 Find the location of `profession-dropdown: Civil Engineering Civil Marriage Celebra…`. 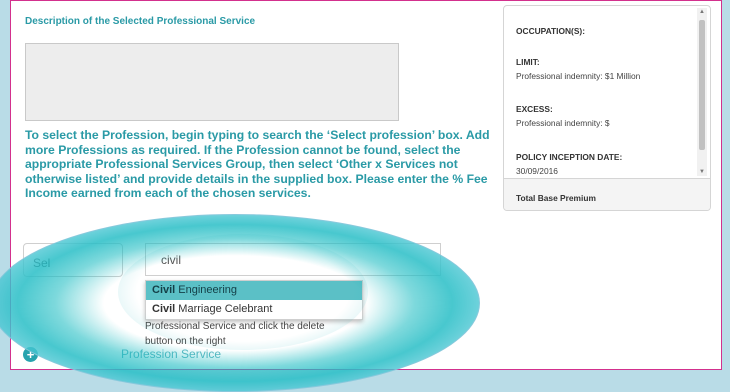

profession-dropdown: Civil Engineering Civil Marriage Celebra… is located at coordinates (254, 300).